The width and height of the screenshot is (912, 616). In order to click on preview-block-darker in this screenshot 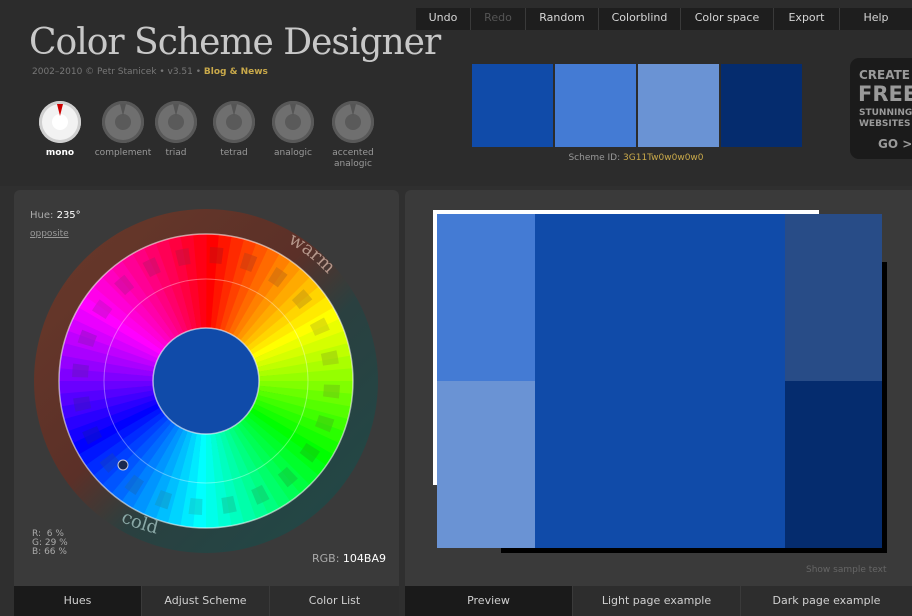, I will do `click(833, 464)`.